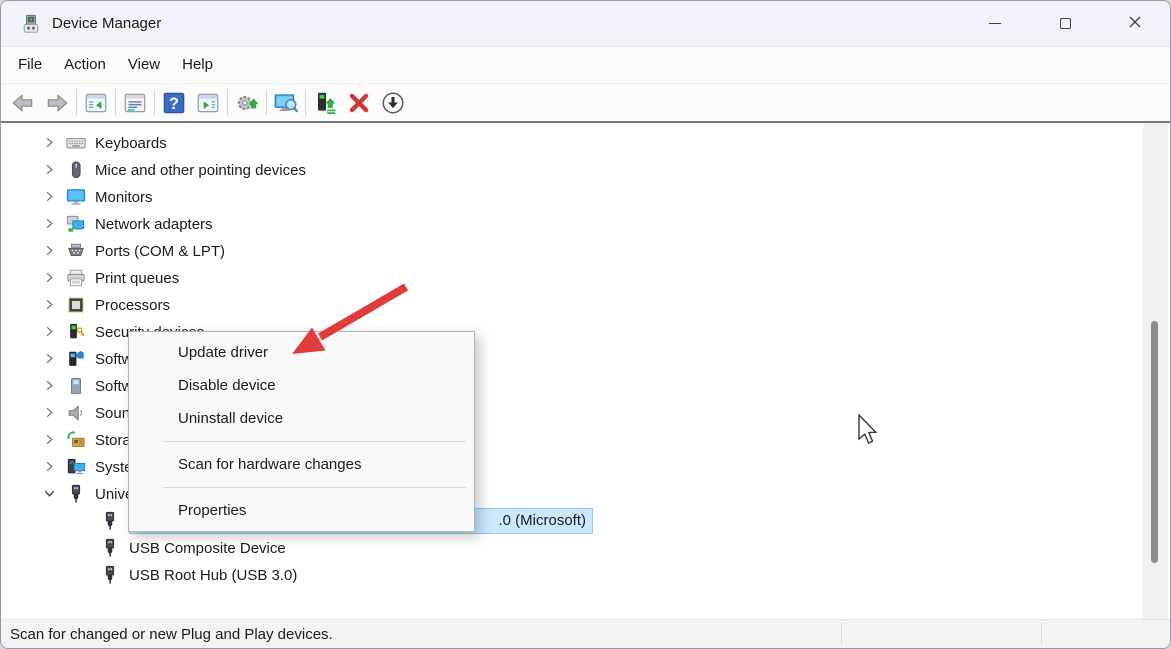 The height and width of the screenshot is (649, 1171). I want to click on tree-item-label: Network adapters, so click(154, 224).